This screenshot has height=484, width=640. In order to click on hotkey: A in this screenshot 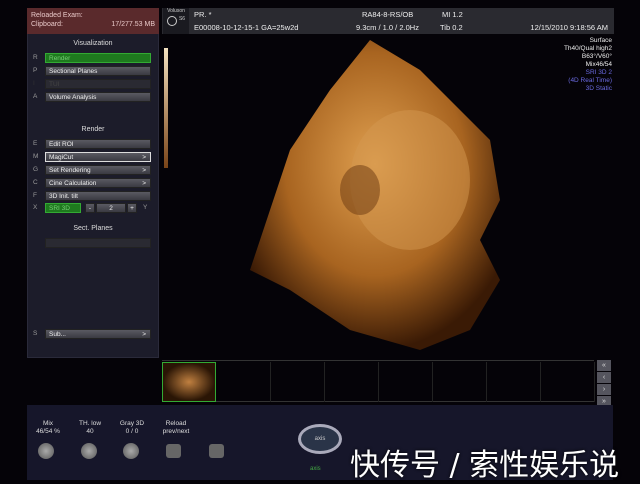, I will do `click(35, 96)`.